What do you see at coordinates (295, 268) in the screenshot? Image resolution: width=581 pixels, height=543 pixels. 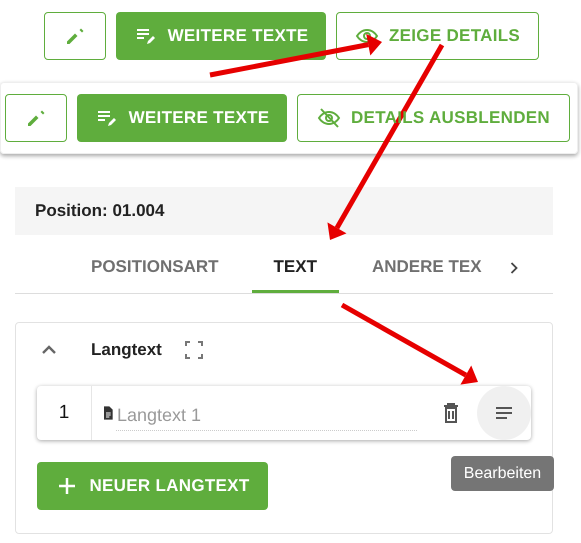 I see `tab: TEXT` at bounding box center [295, 268].